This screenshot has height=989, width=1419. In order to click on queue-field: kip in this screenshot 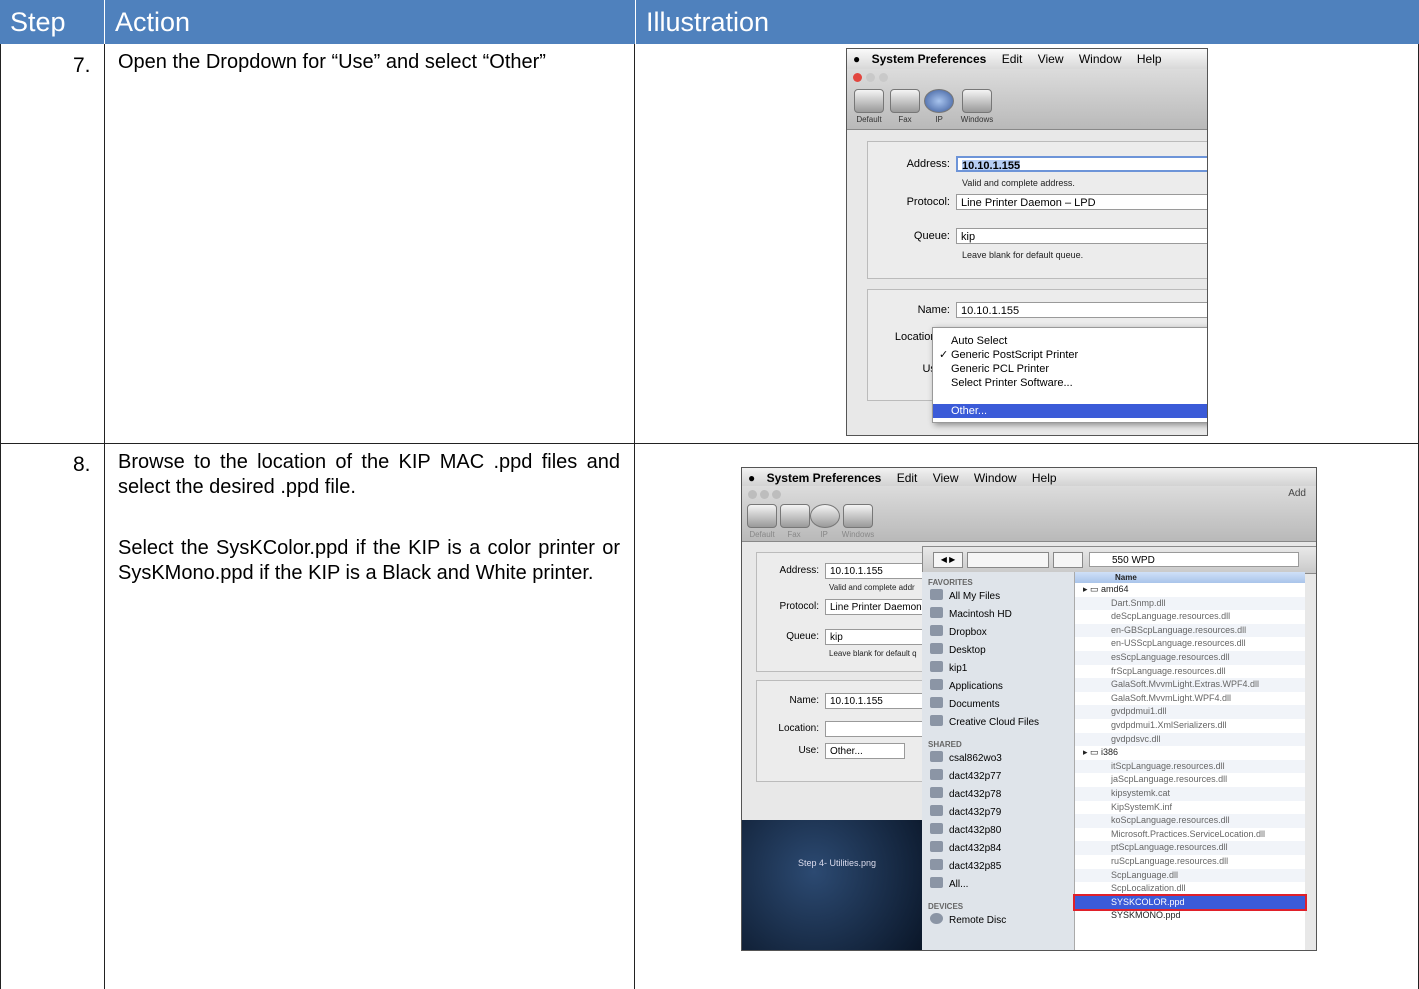, I will do `click(1081, 236)`.